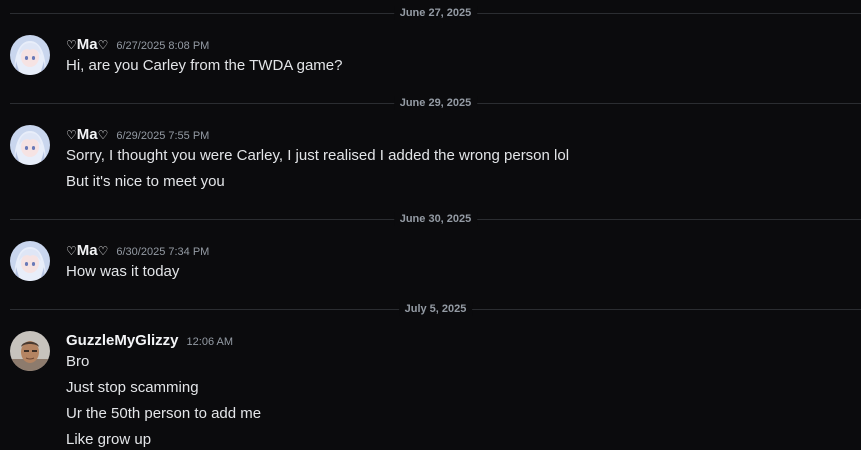  I want to click on message-text: Hi, are you Carley from the TWDA game?, so click(204, 65).